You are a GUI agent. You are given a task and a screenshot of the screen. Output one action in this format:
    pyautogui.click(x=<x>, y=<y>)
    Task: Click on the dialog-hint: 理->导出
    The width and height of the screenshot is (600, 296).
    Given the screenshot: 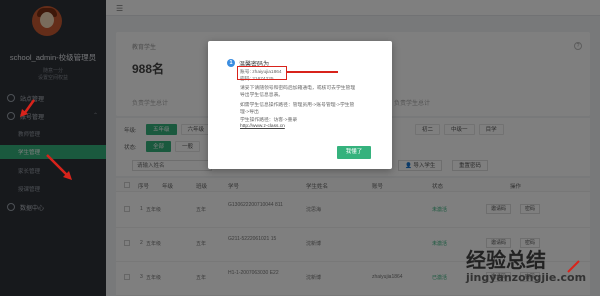 What is the action you would take?
    pyautogui.click(x=249, y=112)
    